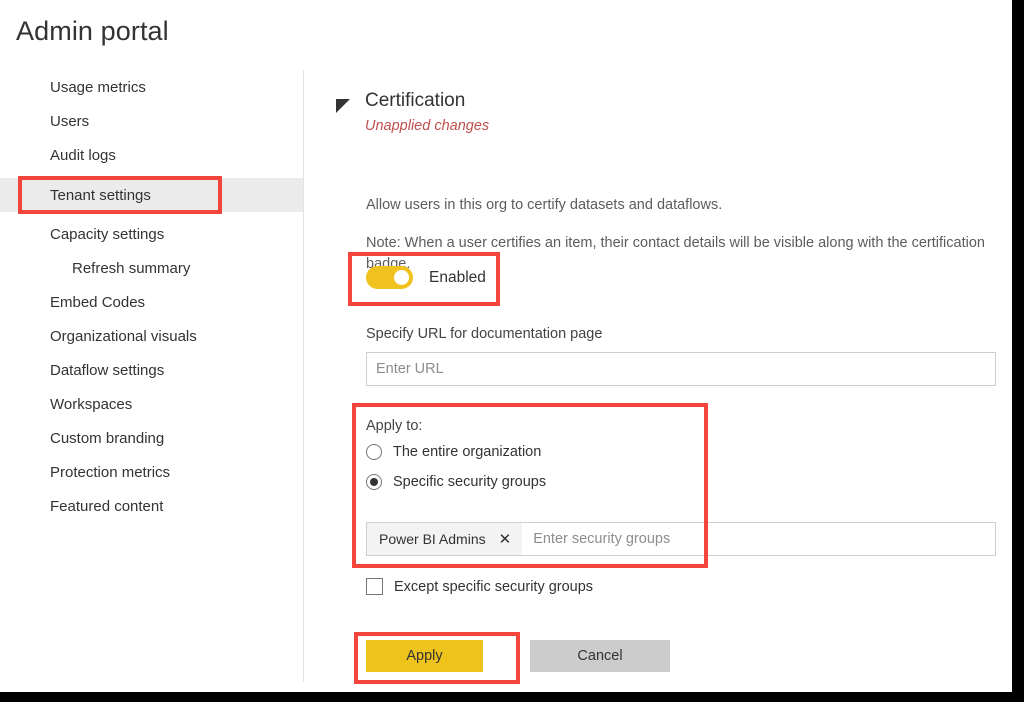  Describe the element at coordinates (374, 482) in the screenshot. I see `radio-circle-selected-icon` at that location.